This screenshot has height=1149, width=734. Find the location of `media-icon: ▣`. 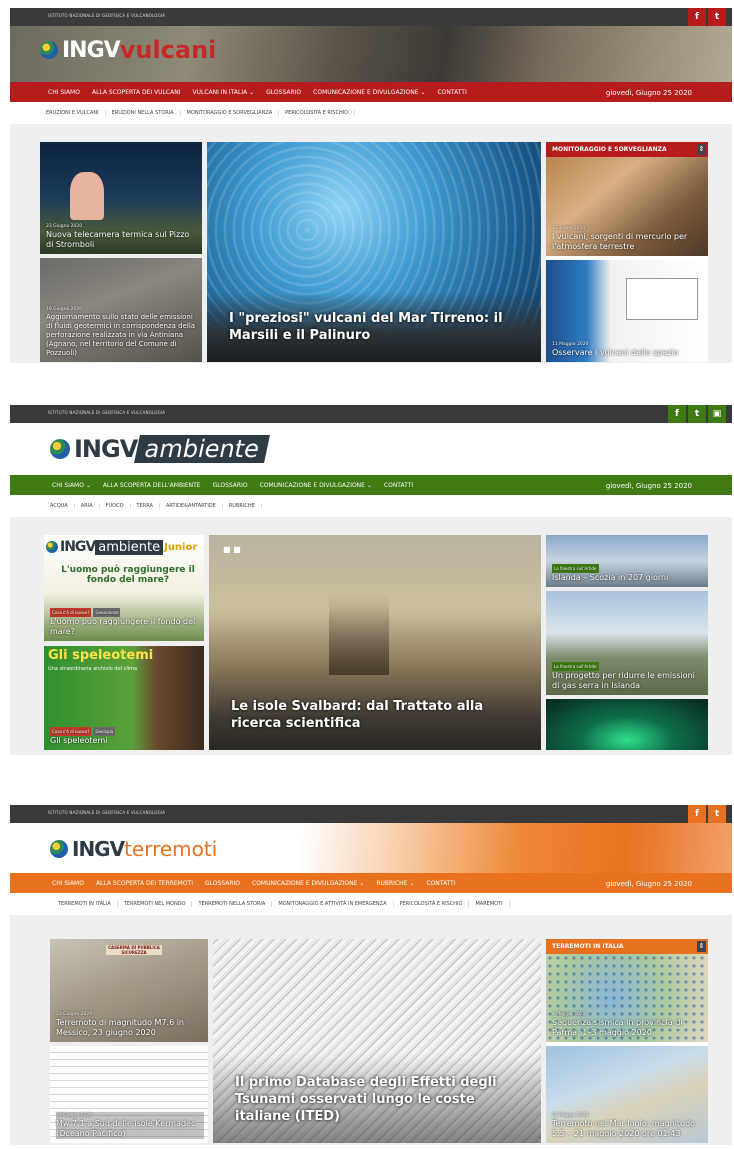

media-icon: ▣ is located at coordinates (717, 414).